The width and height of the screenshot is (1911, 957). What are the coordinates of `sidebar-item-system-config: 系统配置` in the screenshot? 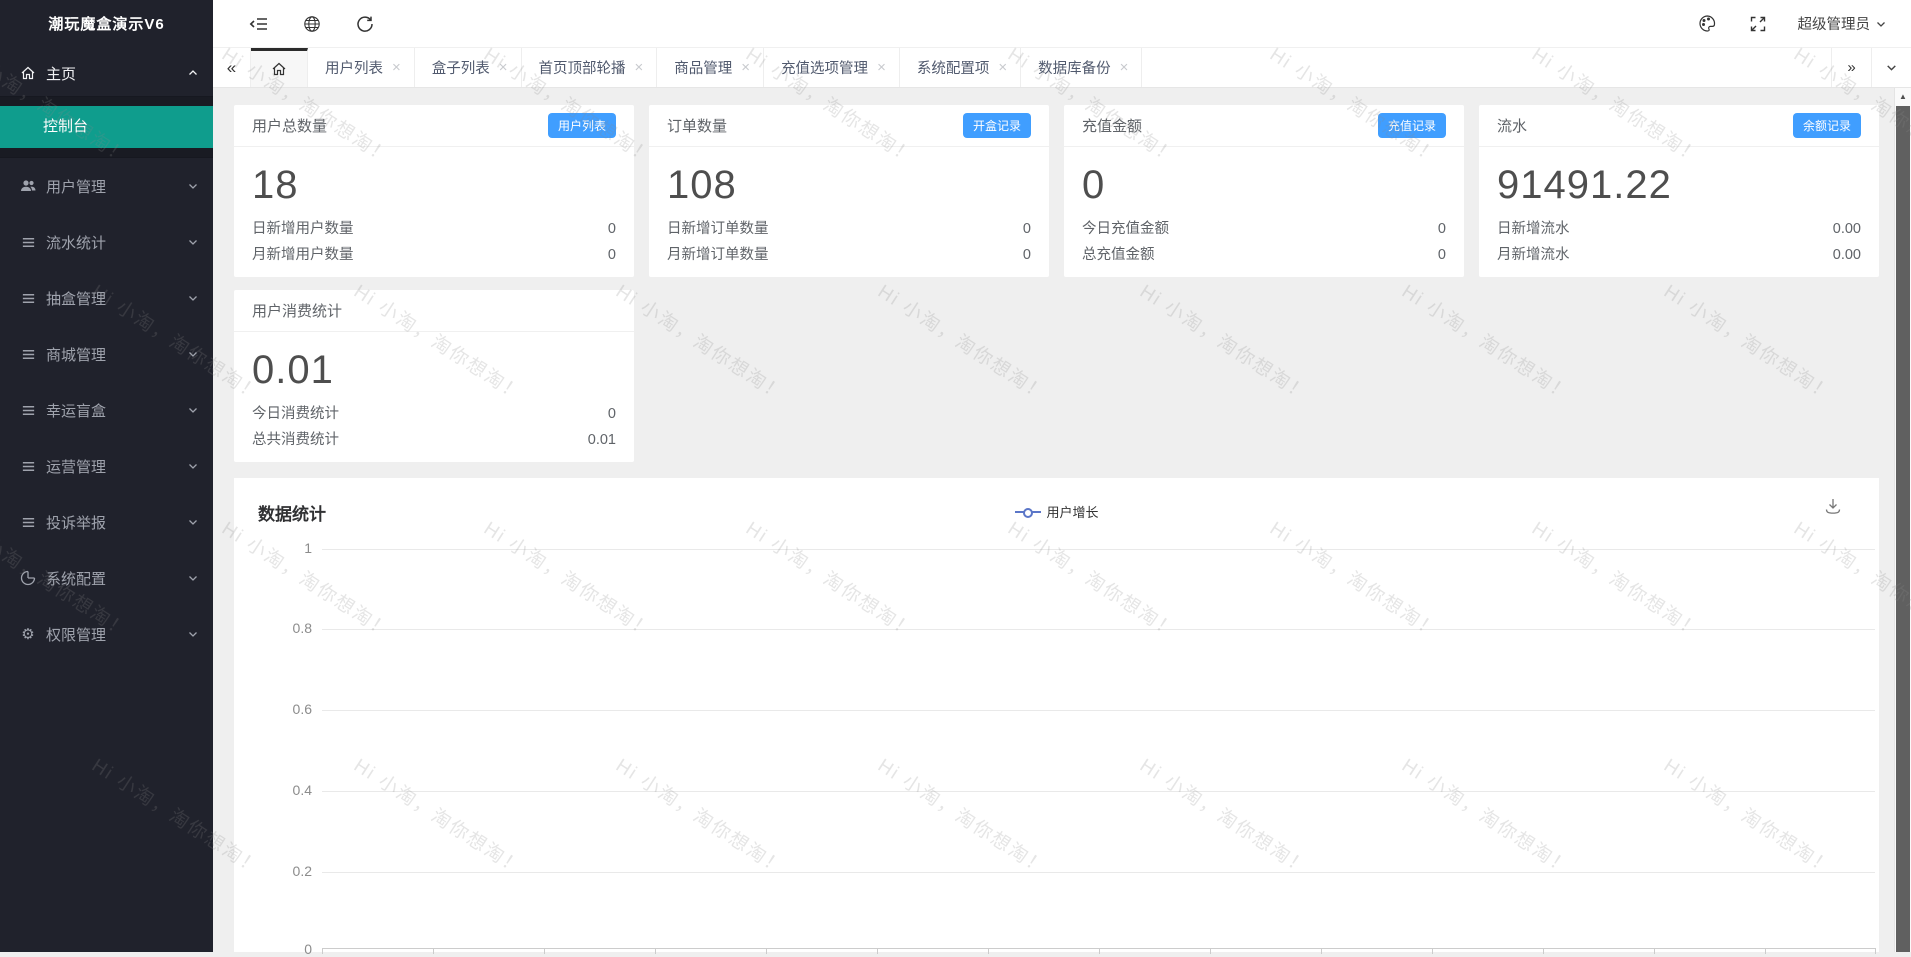 It's located at (106, 578).